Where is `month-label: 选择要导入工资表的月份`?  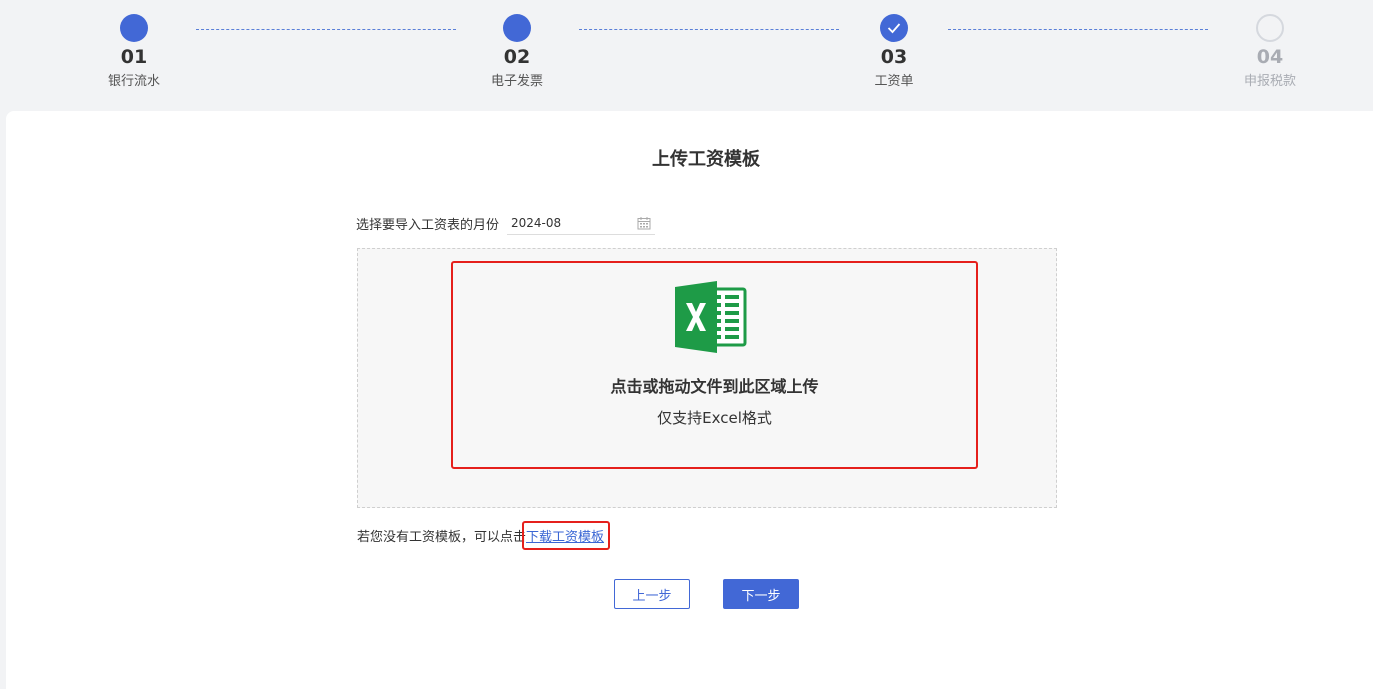
month-label: 选择要导入工资表的月份 is located at coordinates (428, 225).